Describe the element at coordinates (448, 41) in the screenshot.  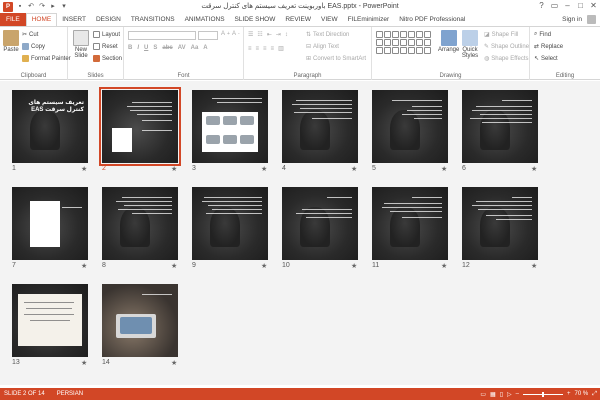
I see `arrange-button: Arrange` at that location.